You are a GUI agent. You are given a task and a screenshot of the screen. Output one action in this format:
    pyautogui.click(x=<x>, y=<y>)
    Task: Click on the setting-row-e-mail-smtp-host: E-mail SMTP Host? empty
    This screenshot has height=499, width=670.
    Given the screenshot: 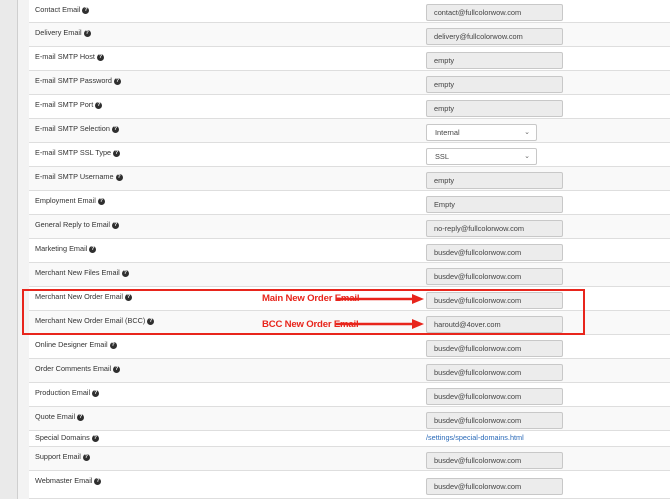 What is the action you would take?
    pyautogui.click(x=349, y=59)
    